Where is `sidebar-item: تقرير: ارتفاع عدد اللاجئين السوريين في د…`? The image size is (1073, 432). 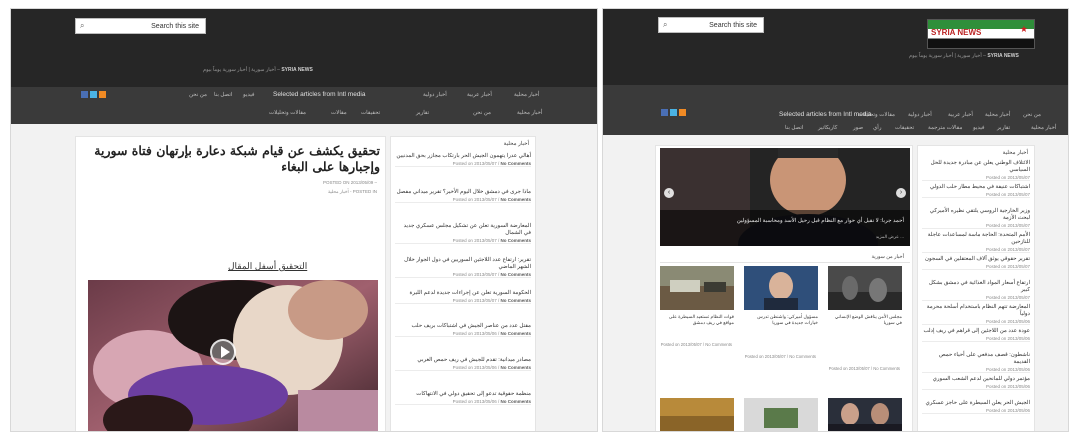 sidebar-item: تقرير: ارتفاع عدد اللاجئين السوريين في د… is located at coordinates (463, 267).